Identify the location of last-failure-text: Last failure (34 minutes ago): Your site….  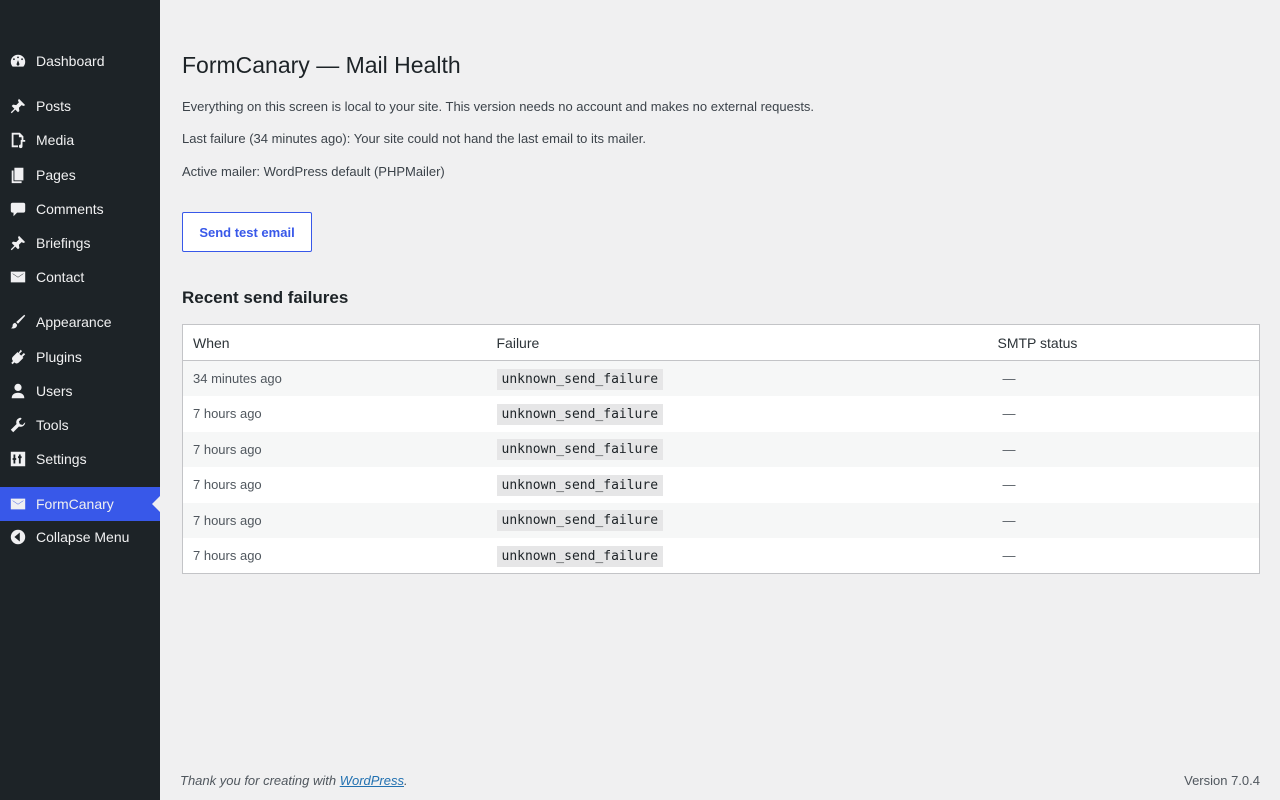
(414, 138).